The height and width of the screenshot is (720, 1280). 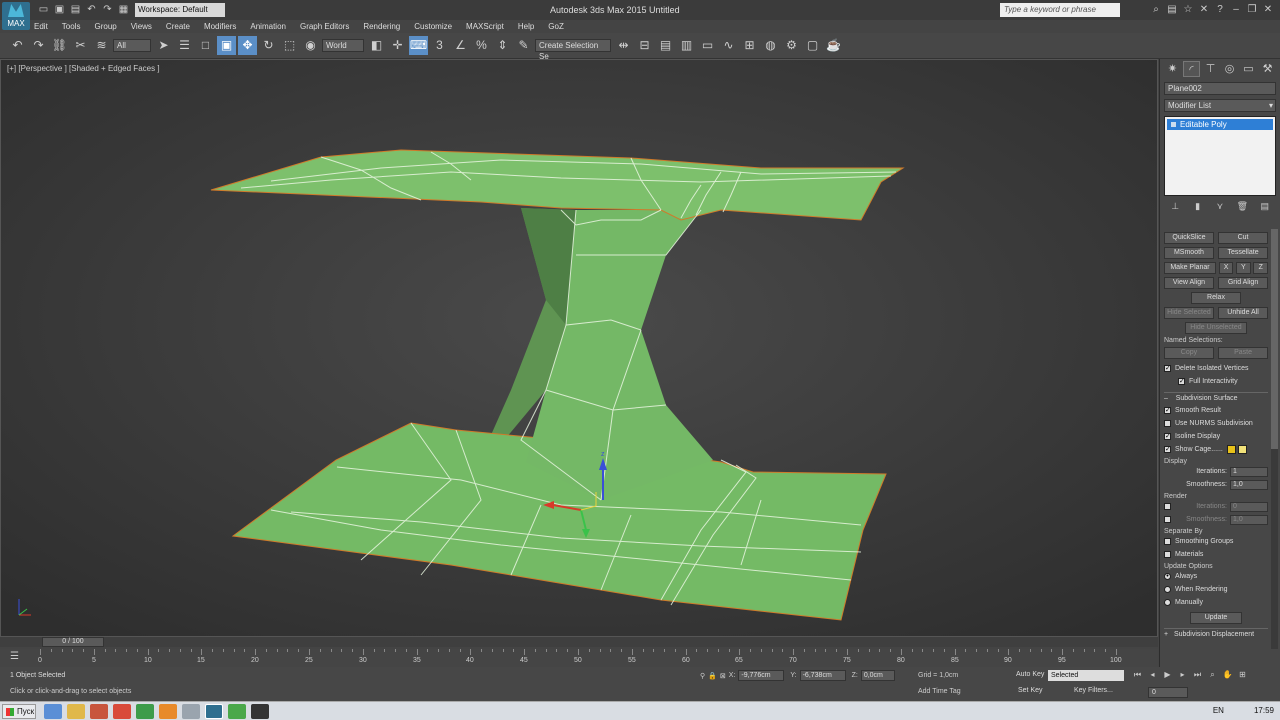 I want to click on clock: 17:59, so click(x=1264, y=710).